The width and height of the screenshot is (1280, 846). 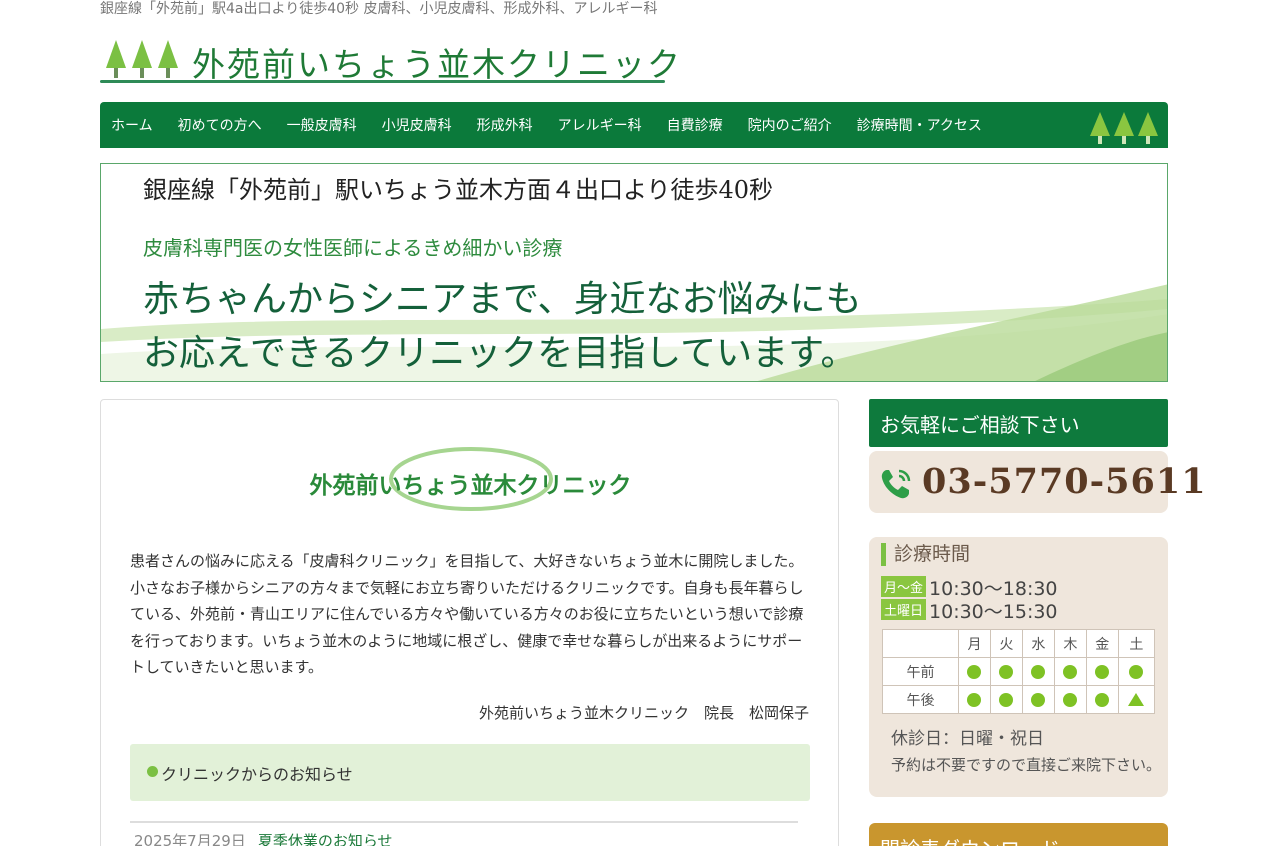 What do you see at coordinates (904, 586) in the screenshot?
I see `weekday-tag: 月〜金` at bounding box center [904, 586].